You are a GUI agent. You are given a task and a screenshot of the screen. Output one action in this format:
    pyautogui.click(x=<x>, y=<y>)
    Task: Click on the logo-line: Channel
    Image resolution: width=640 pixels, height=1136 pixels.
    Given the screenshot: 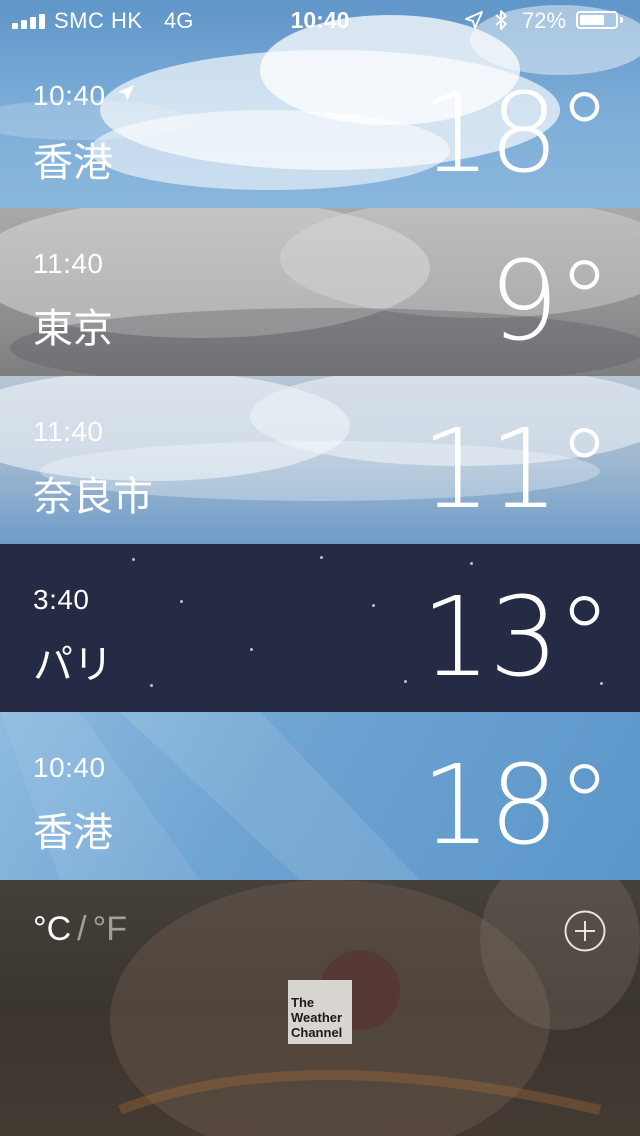 What is the action you would take?
    pyautogui.click(x=317, y=1032)
    